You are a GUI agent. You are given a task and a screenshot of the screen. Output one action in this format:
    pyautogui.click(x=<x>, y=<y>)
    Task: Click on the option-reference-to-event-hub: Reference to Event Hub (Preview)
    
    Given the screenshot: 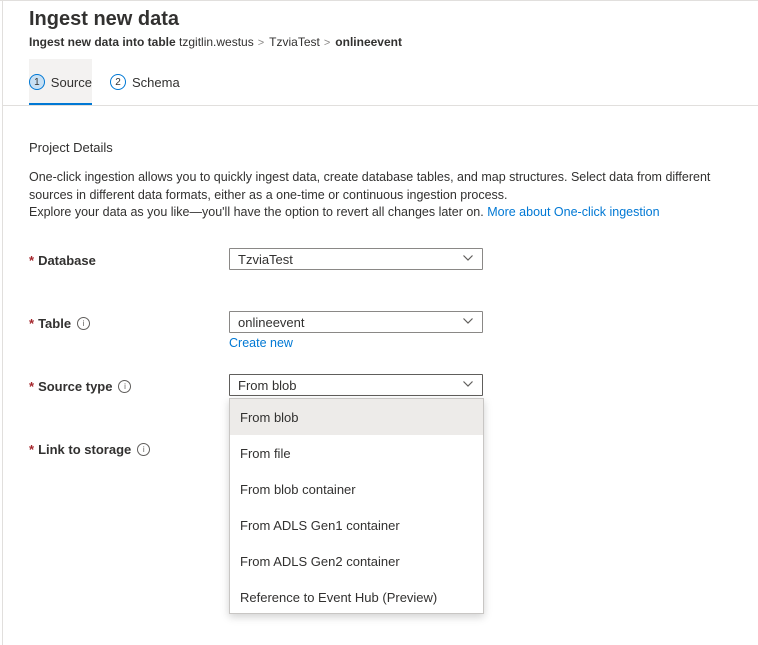 What is the action you would take?
    pyautogui.click(x=356, y=597)
    